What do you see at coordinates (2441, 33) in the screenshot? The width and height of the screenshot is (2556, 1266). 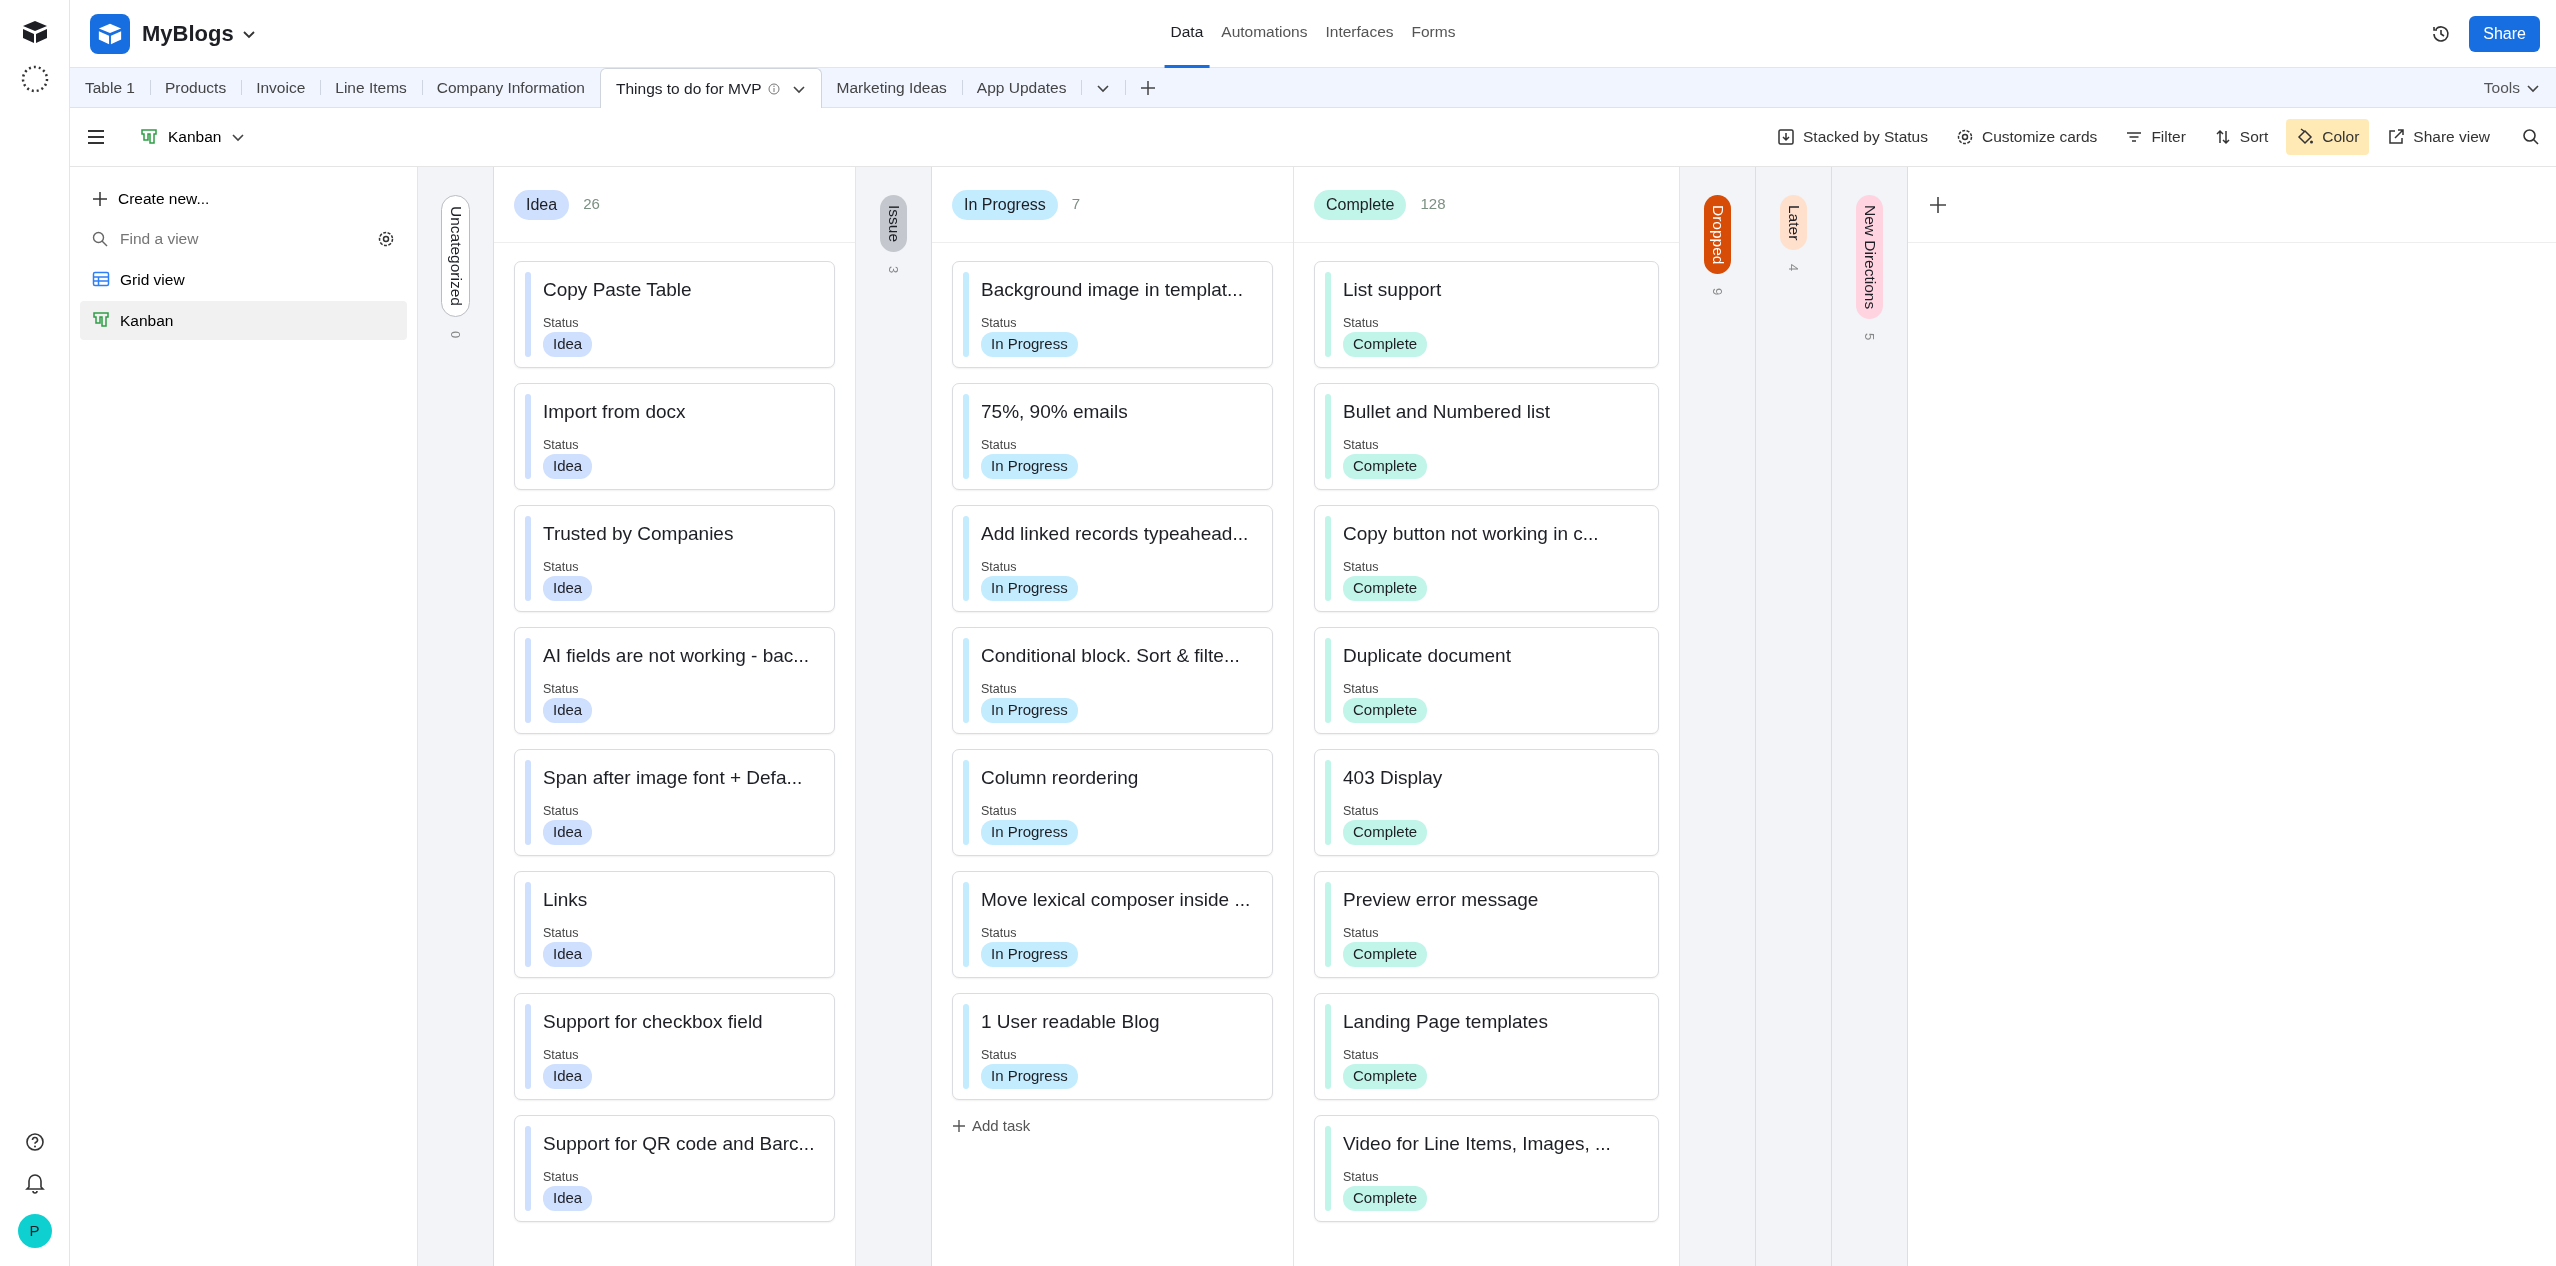 I see `history-icon` at bounding box center [2441, 33].